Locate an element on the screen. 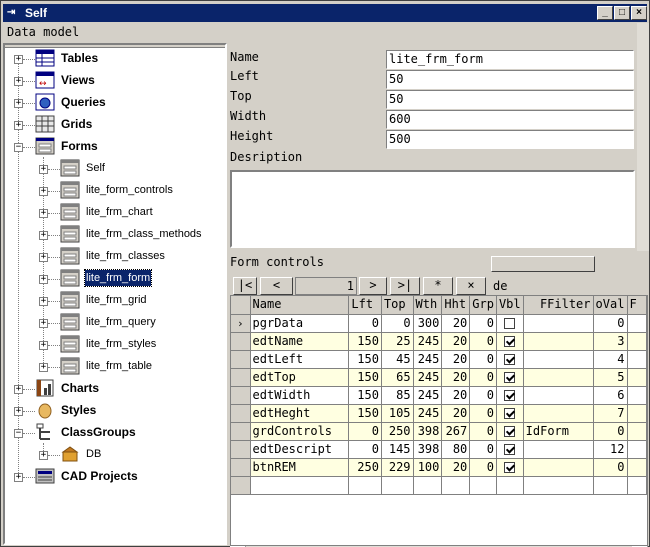 This screenshot has height=547, width=650. tree-item-styles: Styles is located at coordinates (78, 410).